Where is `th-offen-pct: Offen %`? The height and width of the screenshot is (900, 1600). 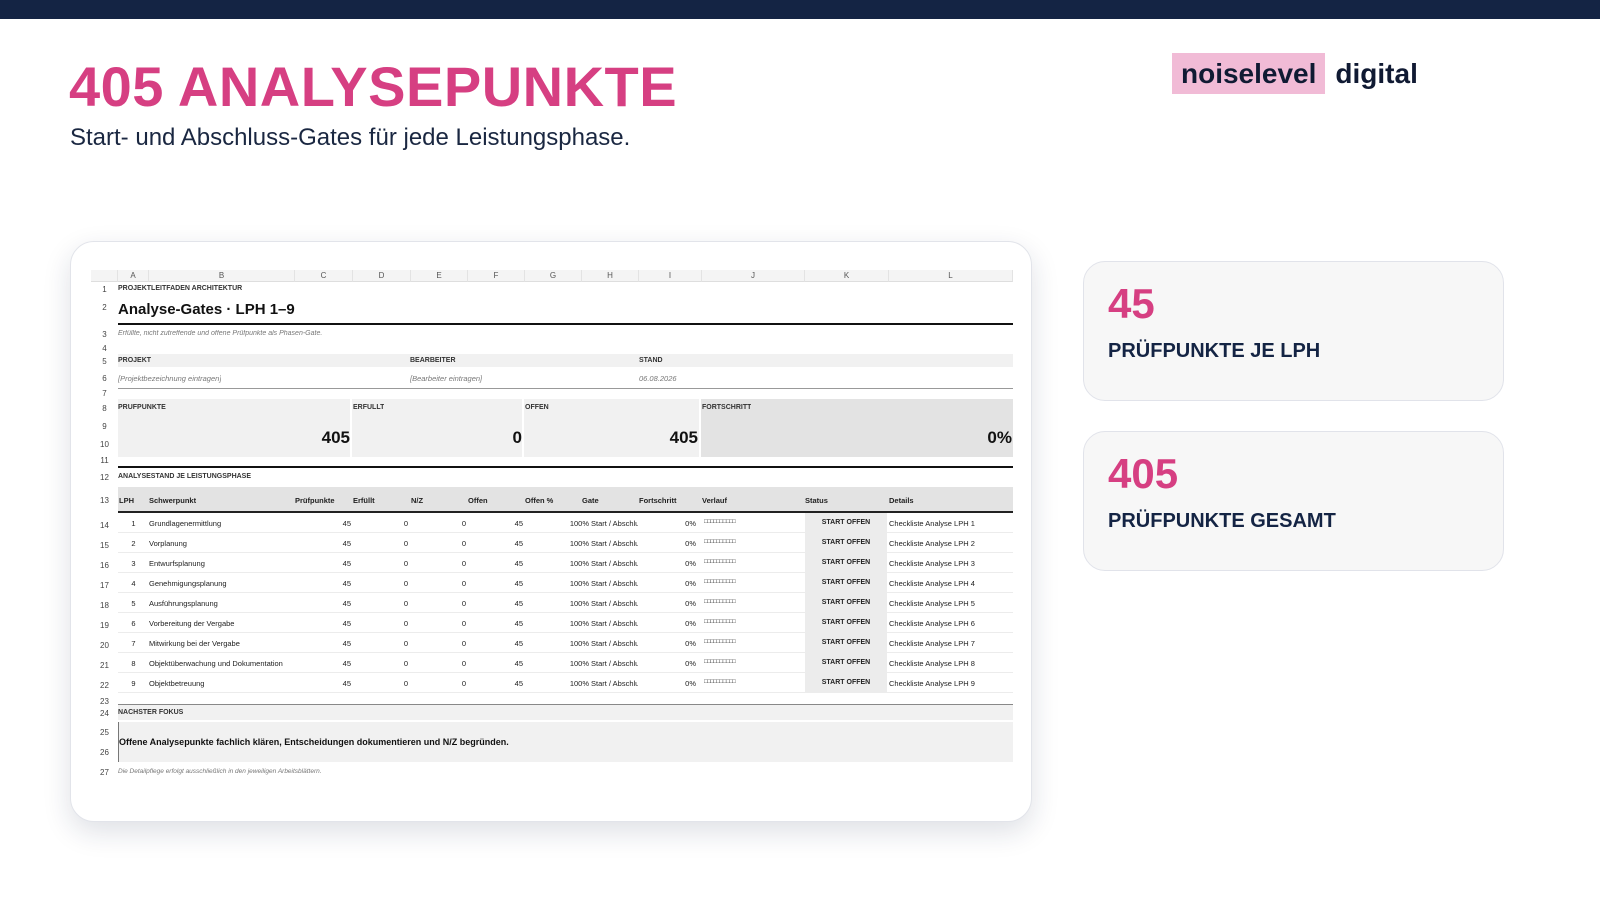 th-offen-pct: Offen % is located at coordinates (539, 500).